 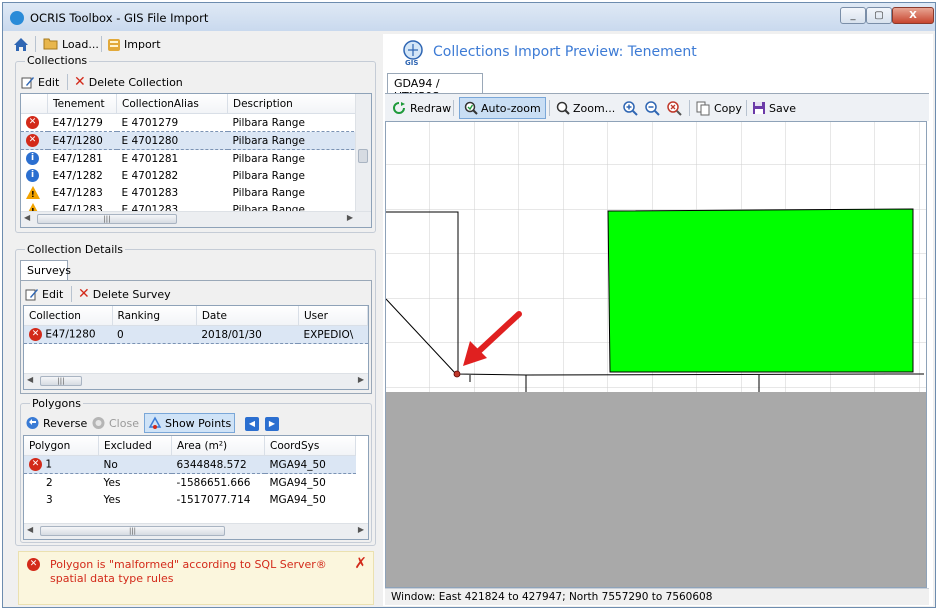 I want to click on auto-zoom-label: Auto-zoom, so click(x=511, y=108).